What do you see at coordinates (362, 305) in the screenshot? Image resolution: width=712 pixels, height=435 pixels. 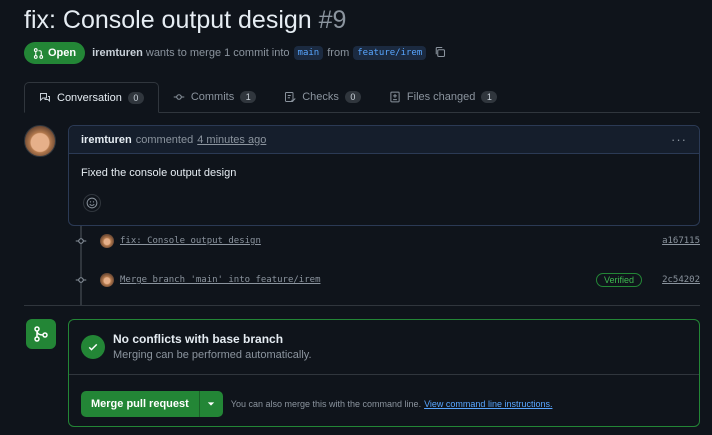 I see `section-divider` at bounding box center [362, 305].